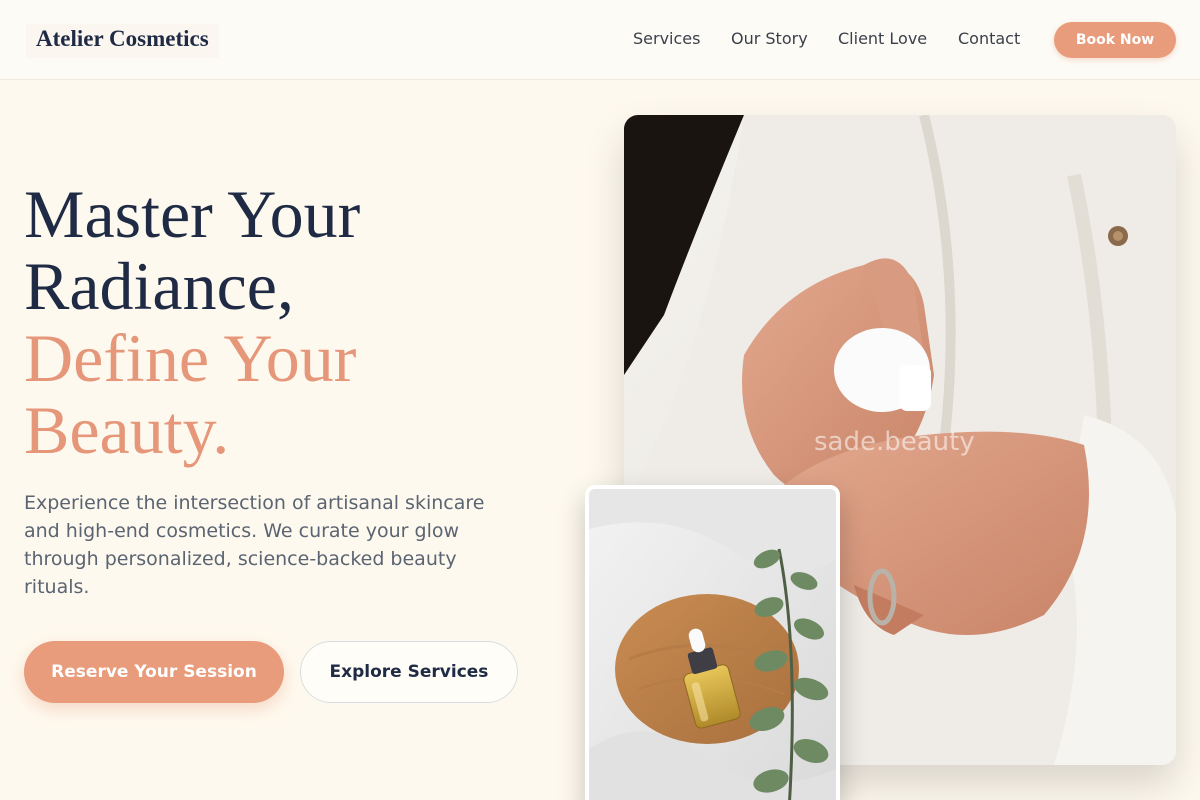 This screenshot has width=1200, height=800. I want to click on nav-link-contact: Contact, so click(989, 38).